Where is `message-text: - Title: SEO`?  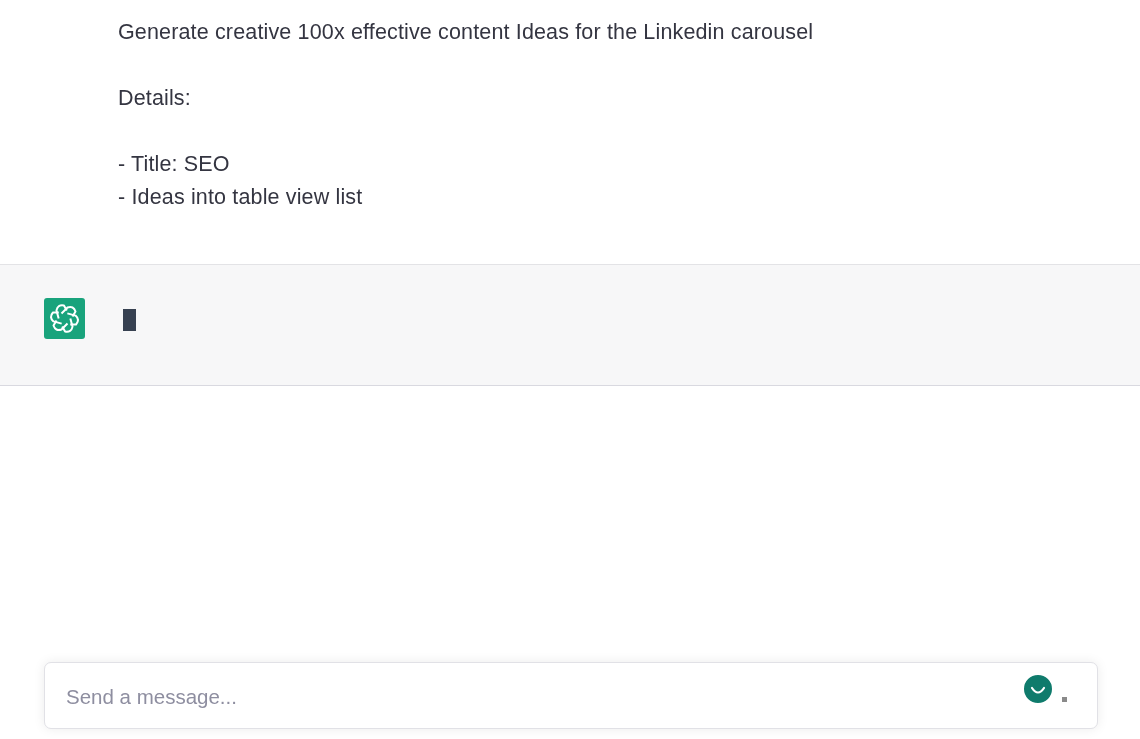
message-text: - Title: SEO is located at coordinates (174, 164).